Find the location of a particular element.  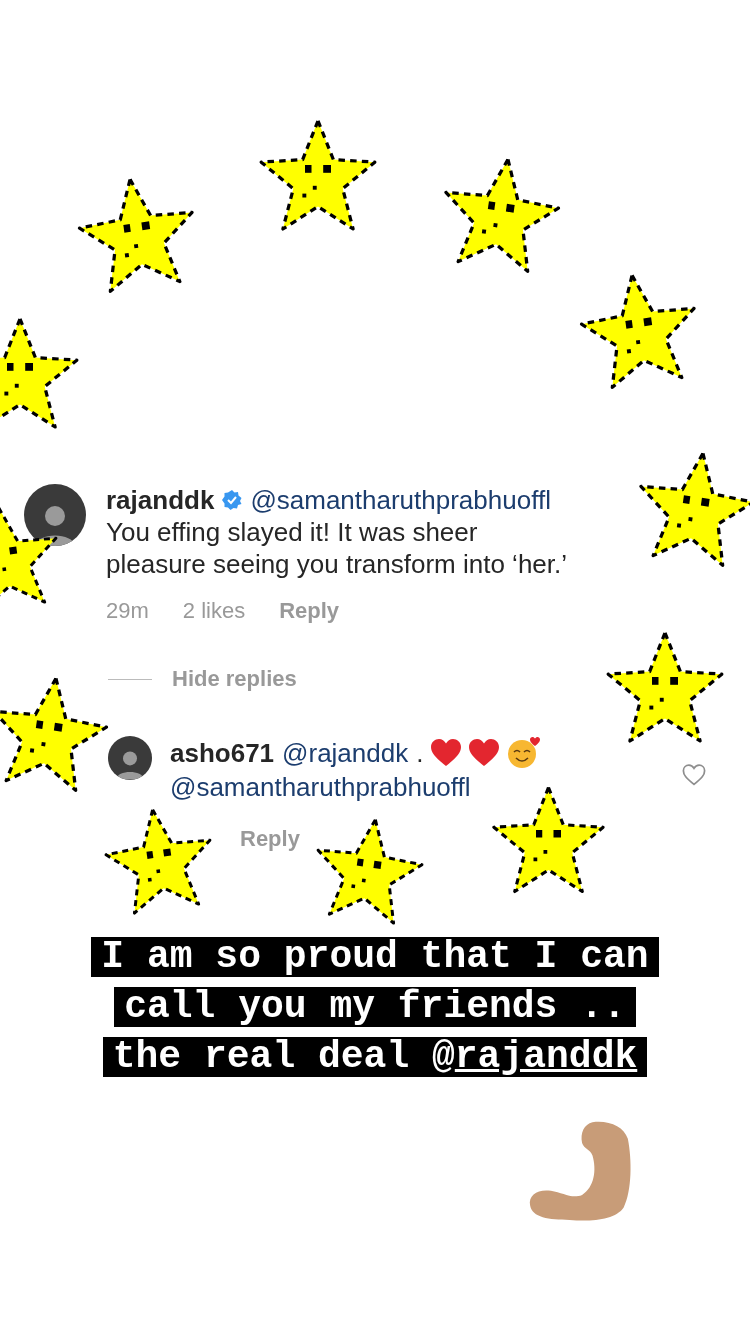

reply-text: . is located at coordinates (420, 753).